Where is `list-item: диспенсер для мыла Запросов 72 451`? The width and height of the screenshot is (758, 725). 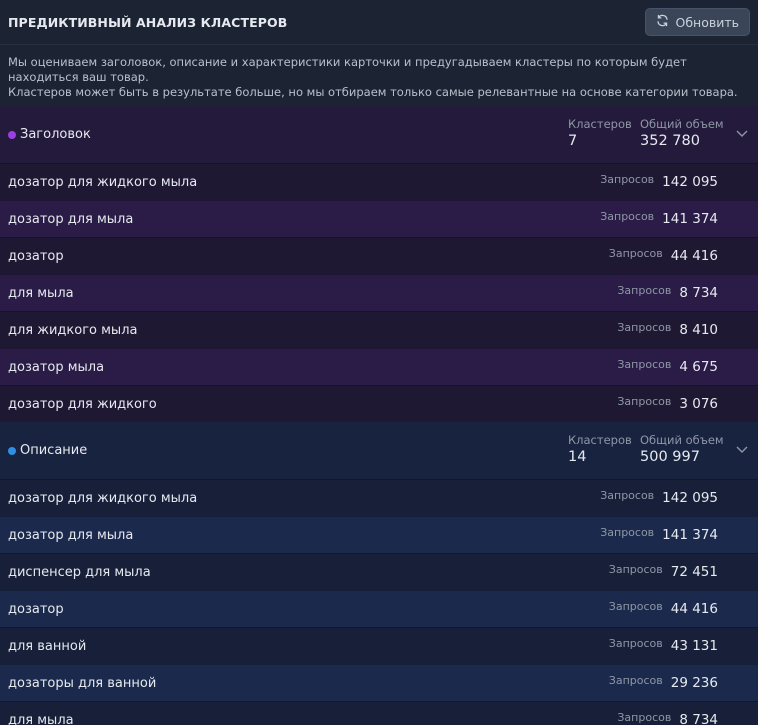
list-item: диспенсер для мыла Запросов 72 451 is located at coordinates (379, 571).